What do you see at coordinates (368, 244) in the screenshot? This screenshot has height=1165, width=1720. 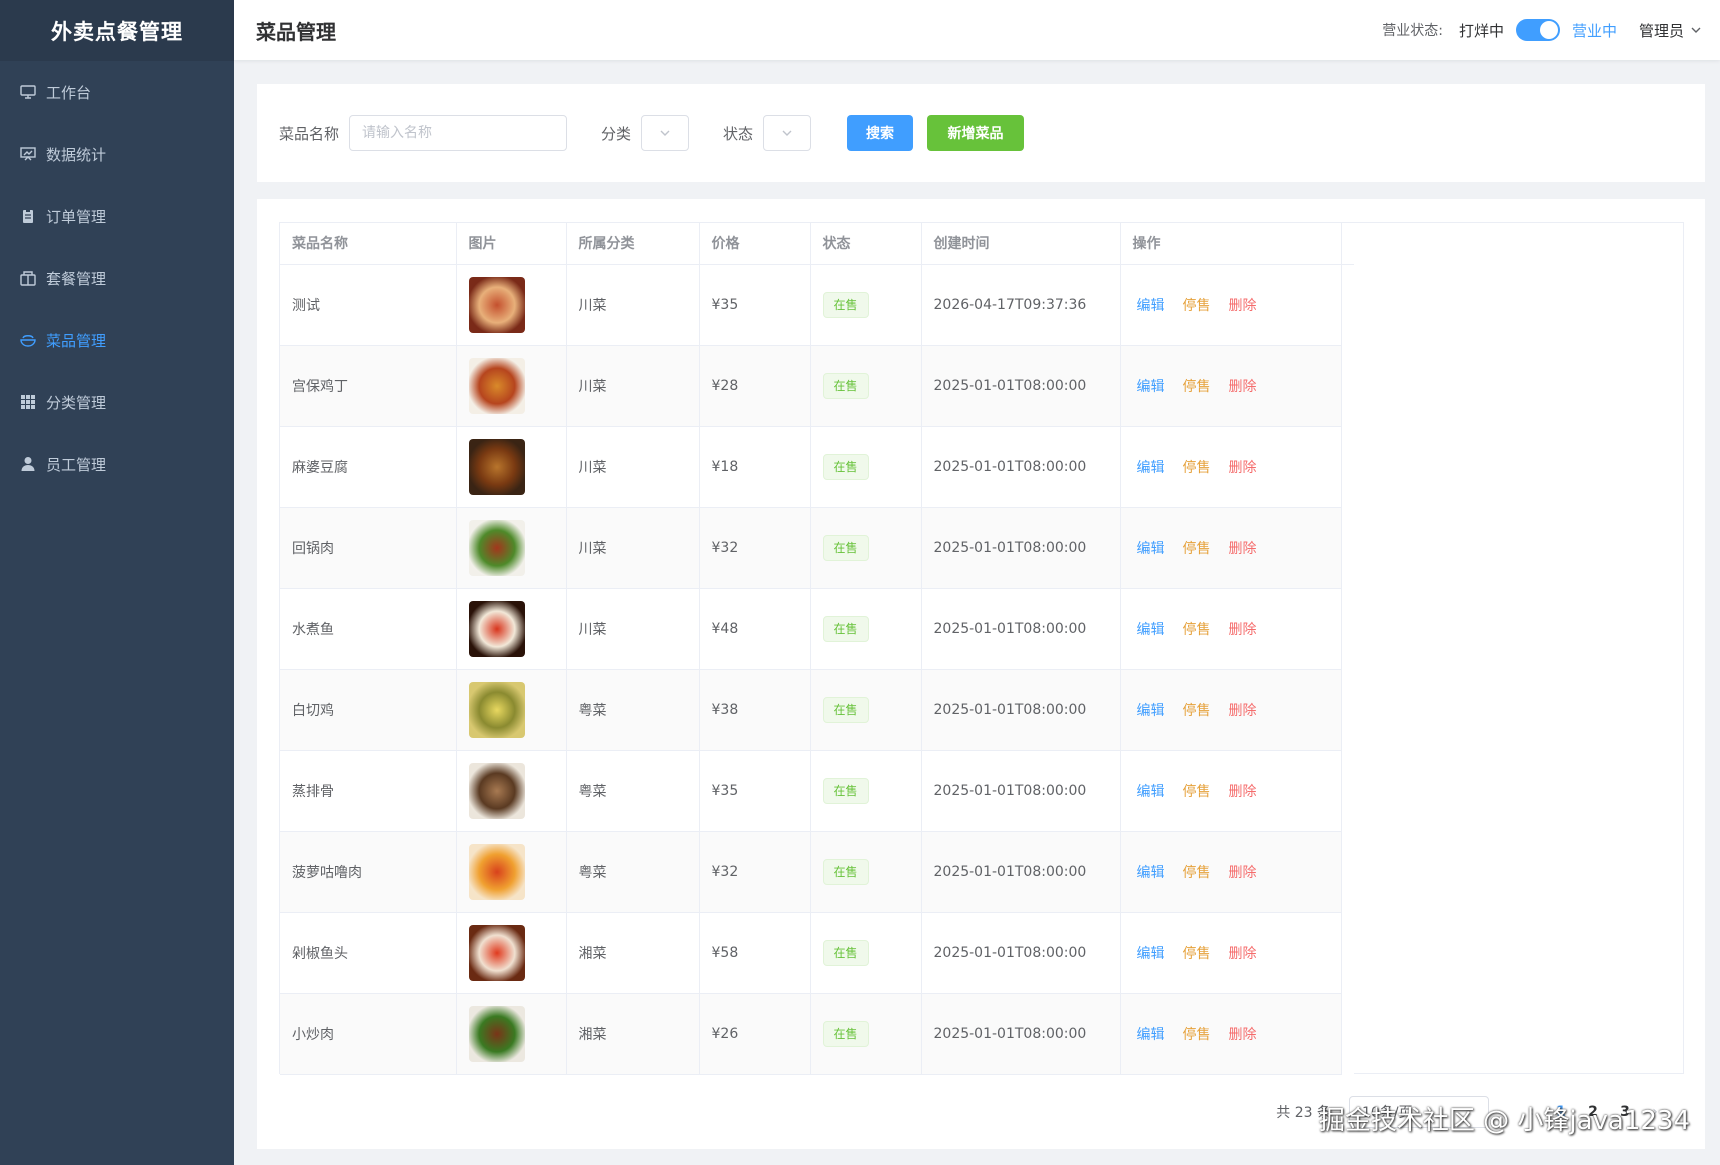 I see `column-header: 菜品名称` at bounding box center [368, 244].